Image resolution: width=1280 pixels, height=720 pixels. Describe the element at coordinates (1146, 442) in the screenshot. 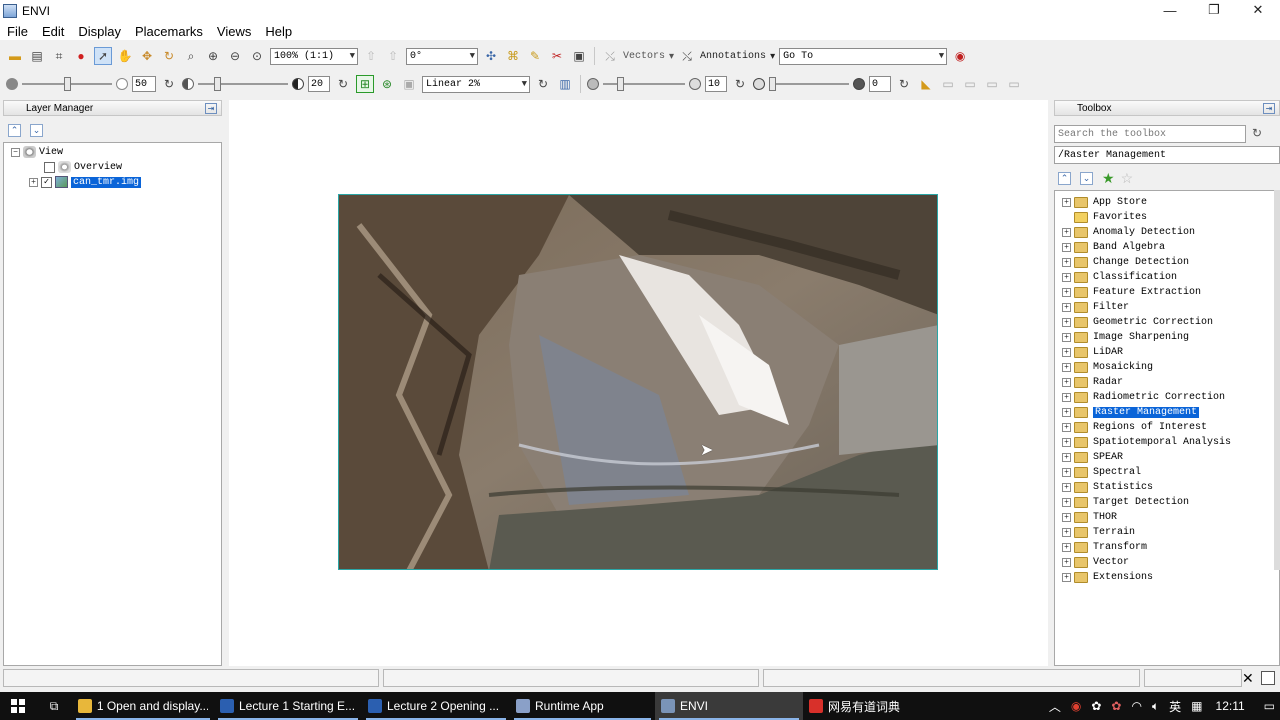

I see `toolbox-category-spatiotemporal-analysis: + Spatiotemporal Analysis` at that location.